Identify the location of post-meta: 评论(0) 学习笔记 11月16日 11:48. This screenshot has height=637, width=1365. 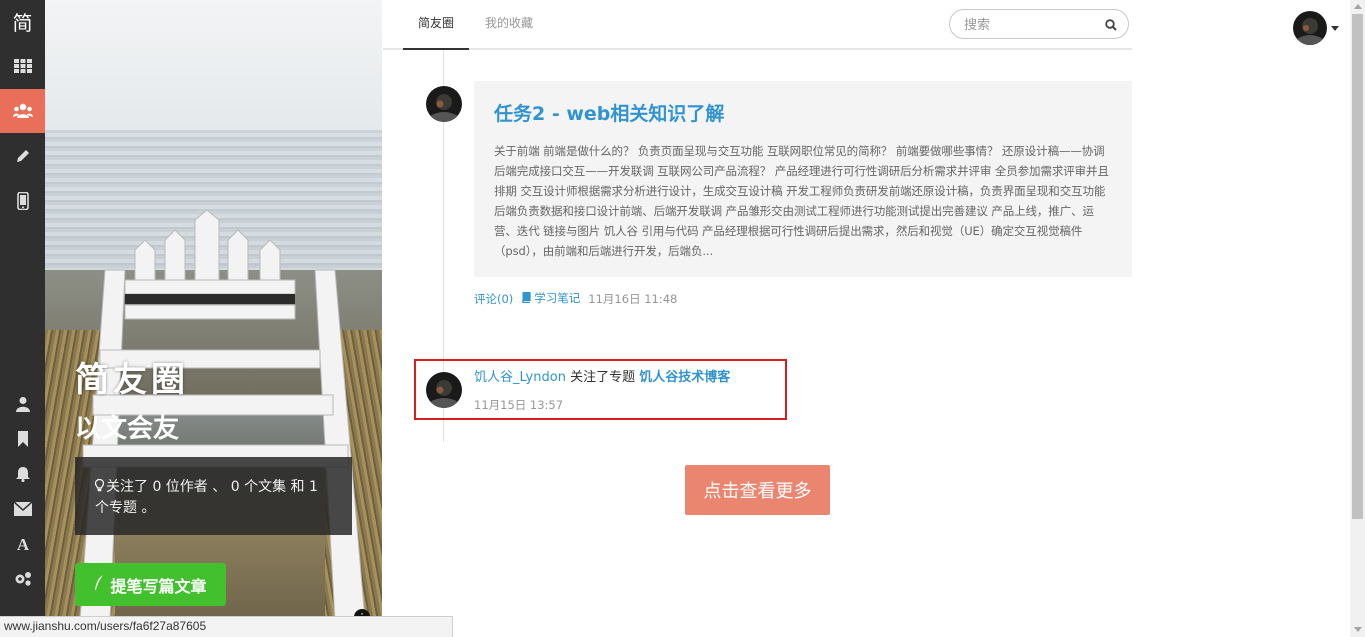
(575, 298).